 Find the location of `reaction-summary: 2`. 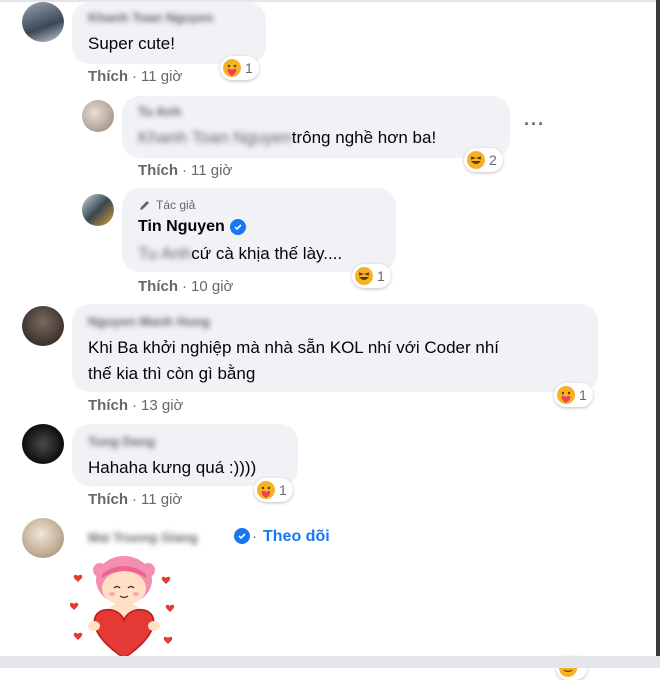

reaction-summary: 2 is located at coordinates (483, 160).